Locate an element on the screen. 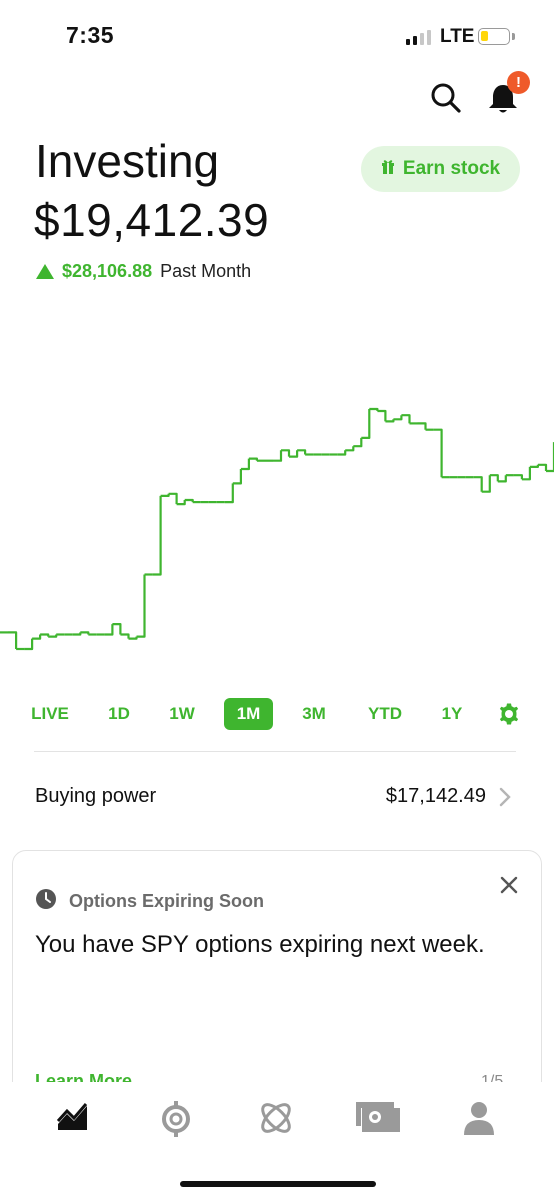  tab-discover-icon is located at coordinates (276, 1120).